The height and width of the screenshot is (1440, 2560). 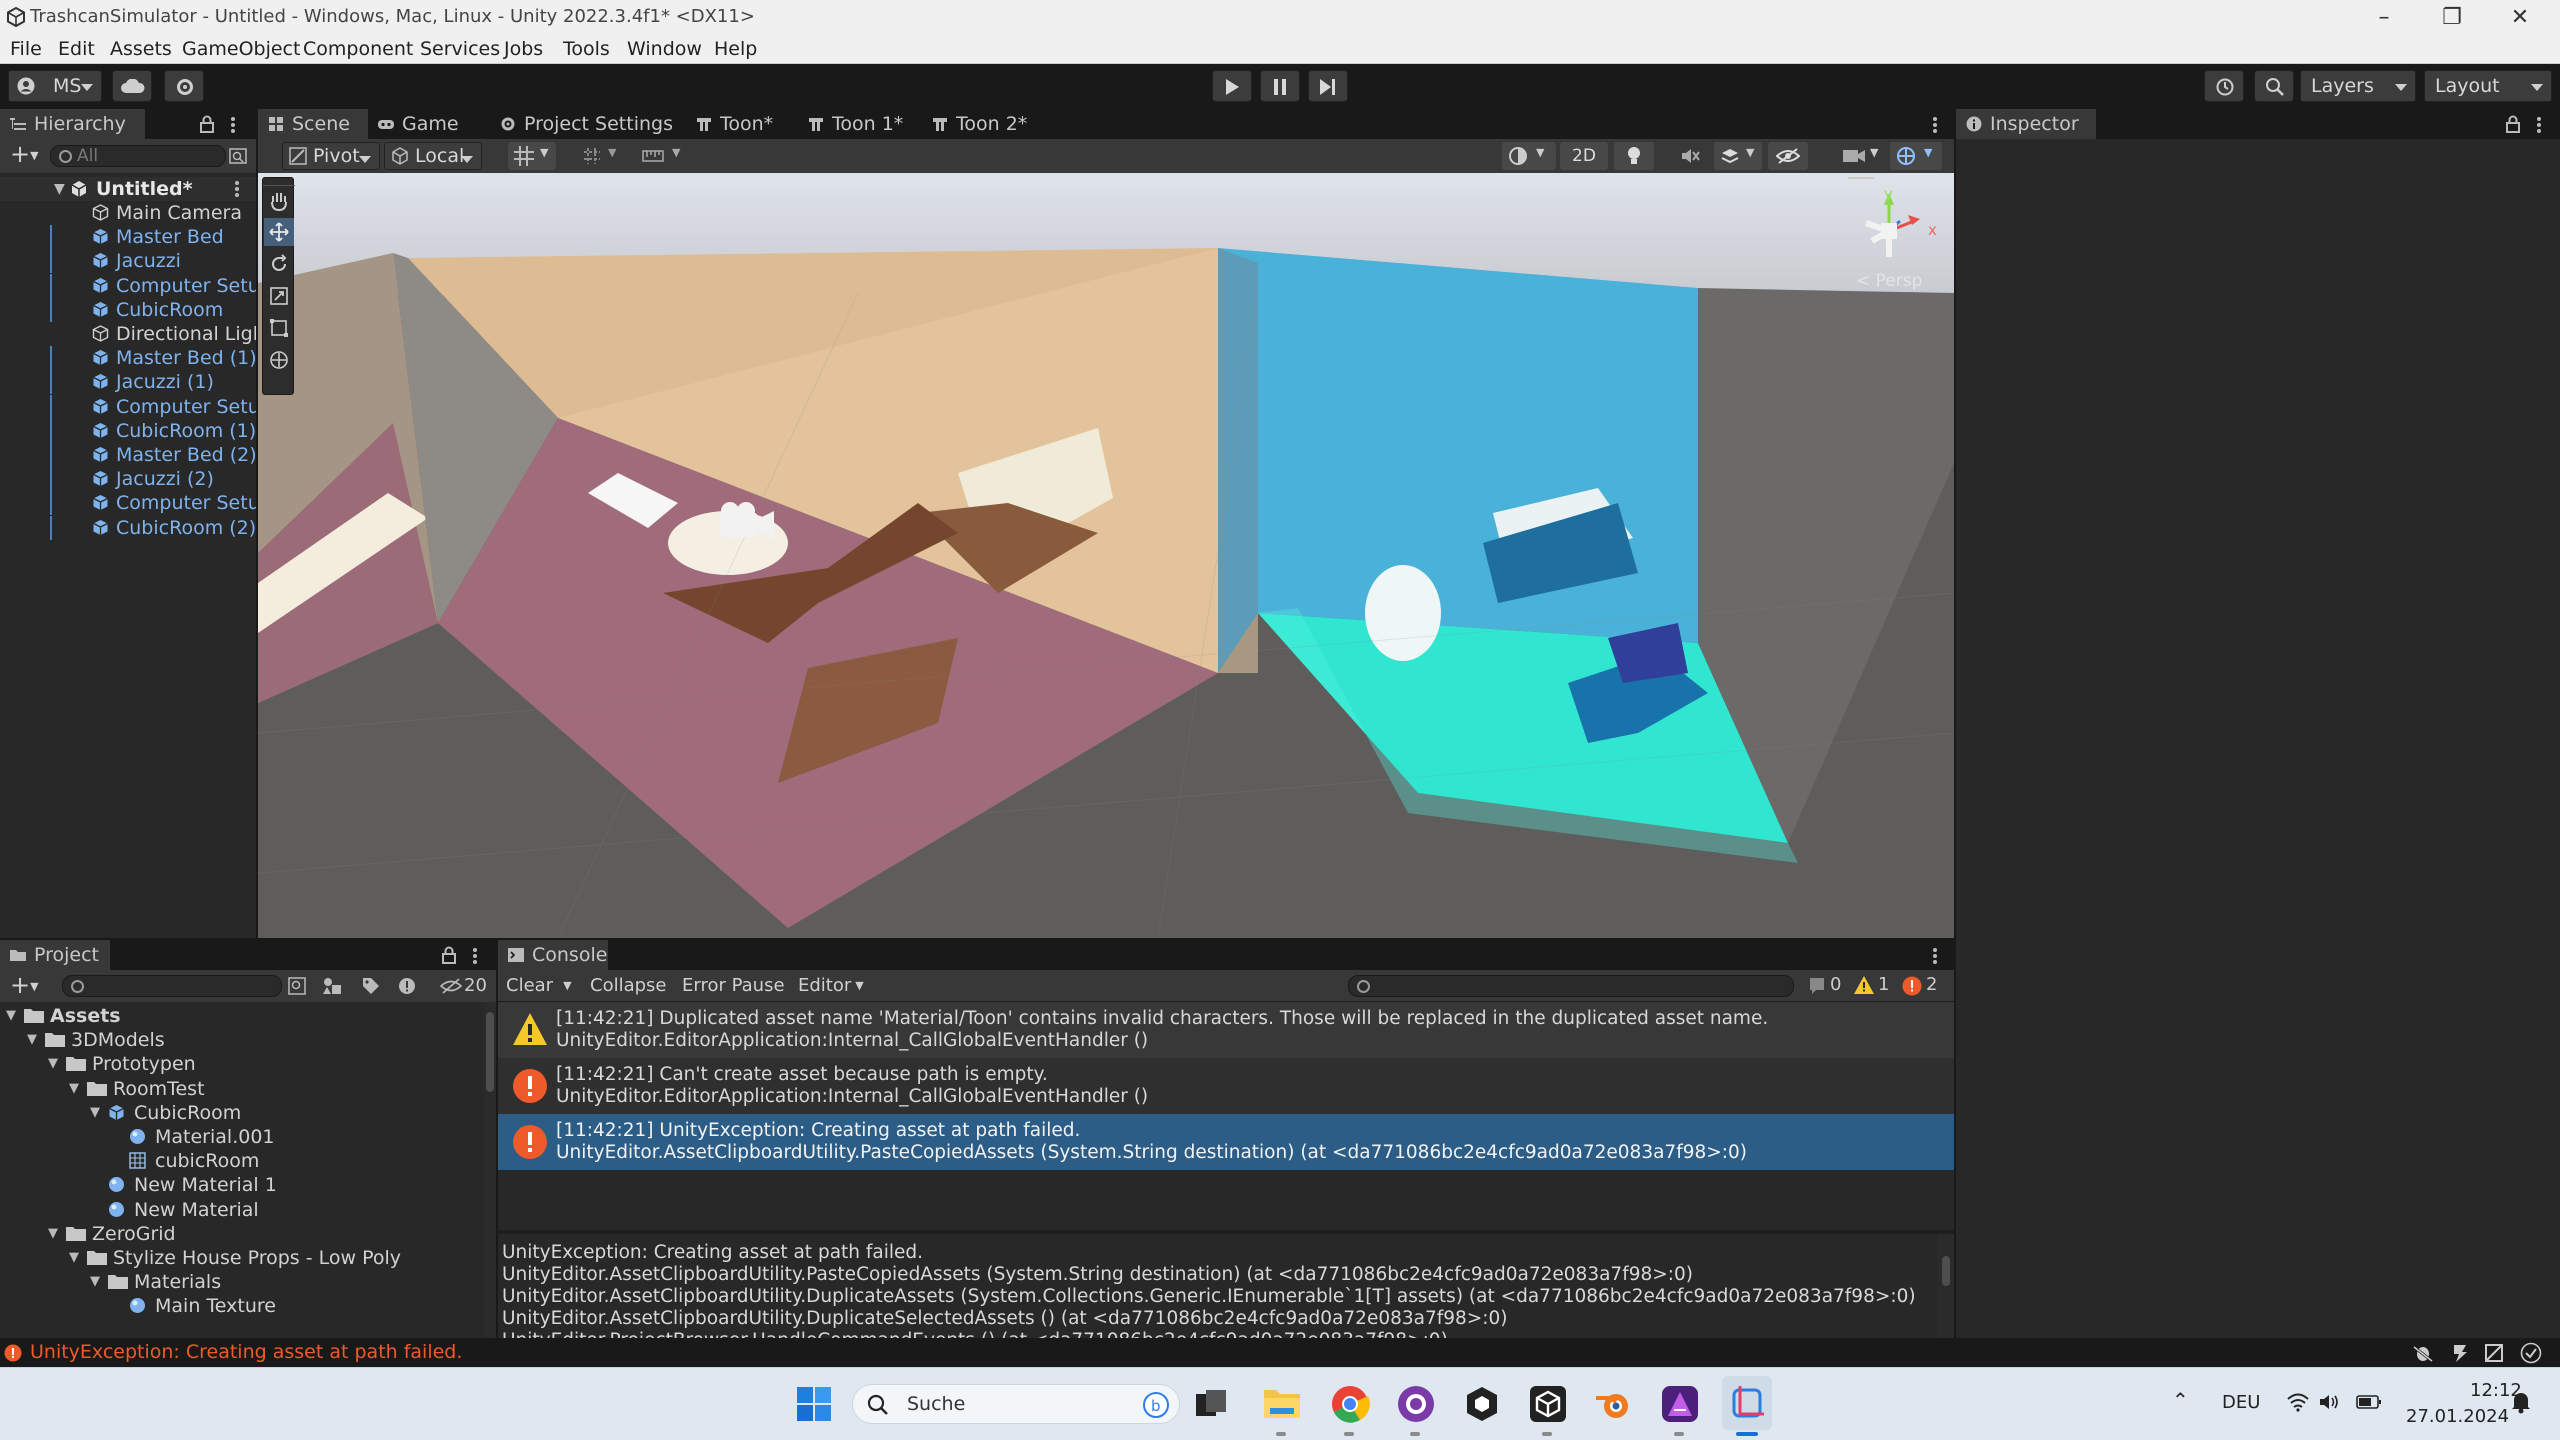 What do you see at coordinates (2452, 17) in the screenshot?
I see `restore-button: ❐` at bounding box center [2452, 17].